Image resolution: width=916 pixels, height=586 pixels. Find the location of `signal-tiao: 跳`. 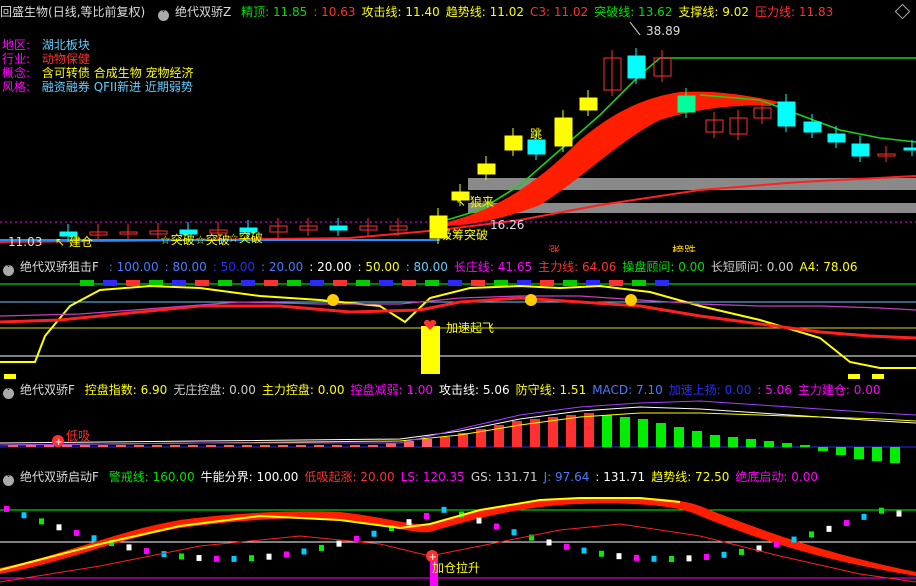

signal-tiao: 跳 is located at coordinates (536, 134).